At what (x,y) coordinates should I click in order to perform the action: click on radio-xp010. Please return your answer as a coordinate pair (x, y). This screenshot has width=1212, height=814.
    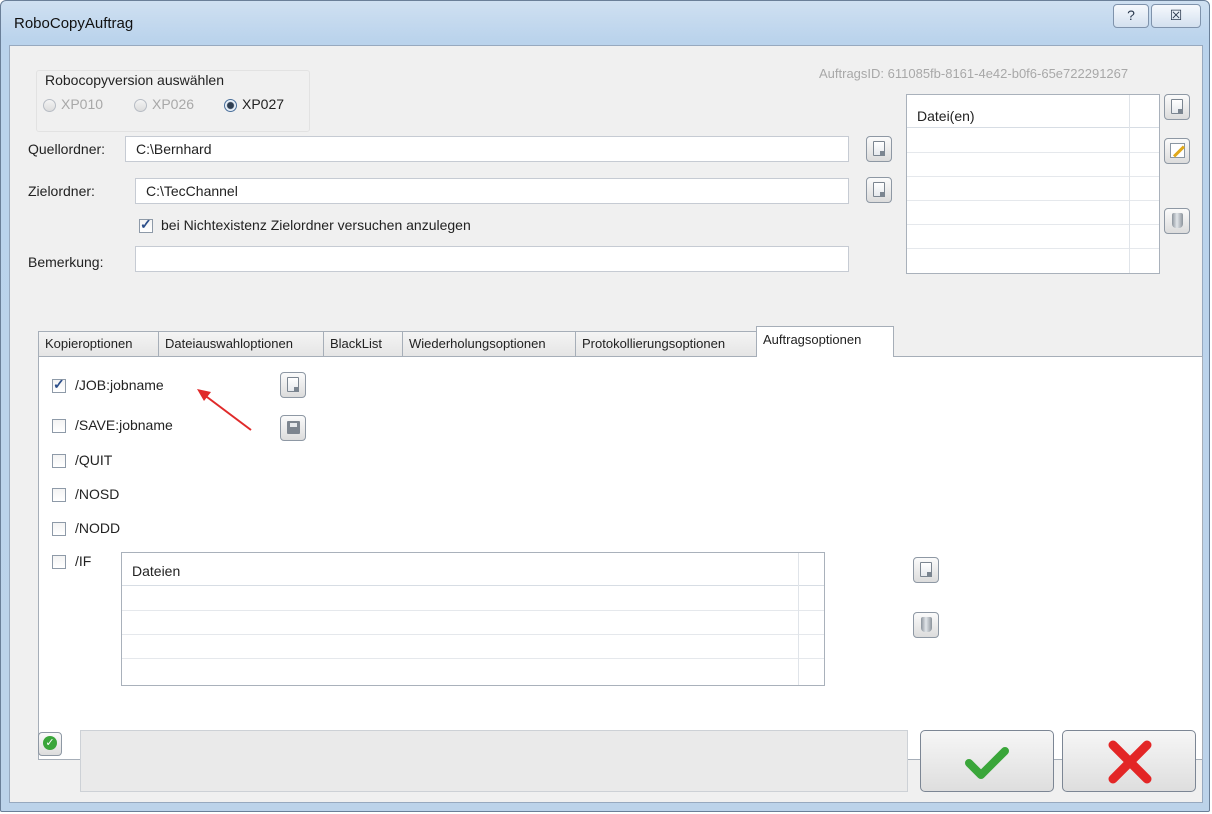
    Looking at the image, I should click on (49, 105).